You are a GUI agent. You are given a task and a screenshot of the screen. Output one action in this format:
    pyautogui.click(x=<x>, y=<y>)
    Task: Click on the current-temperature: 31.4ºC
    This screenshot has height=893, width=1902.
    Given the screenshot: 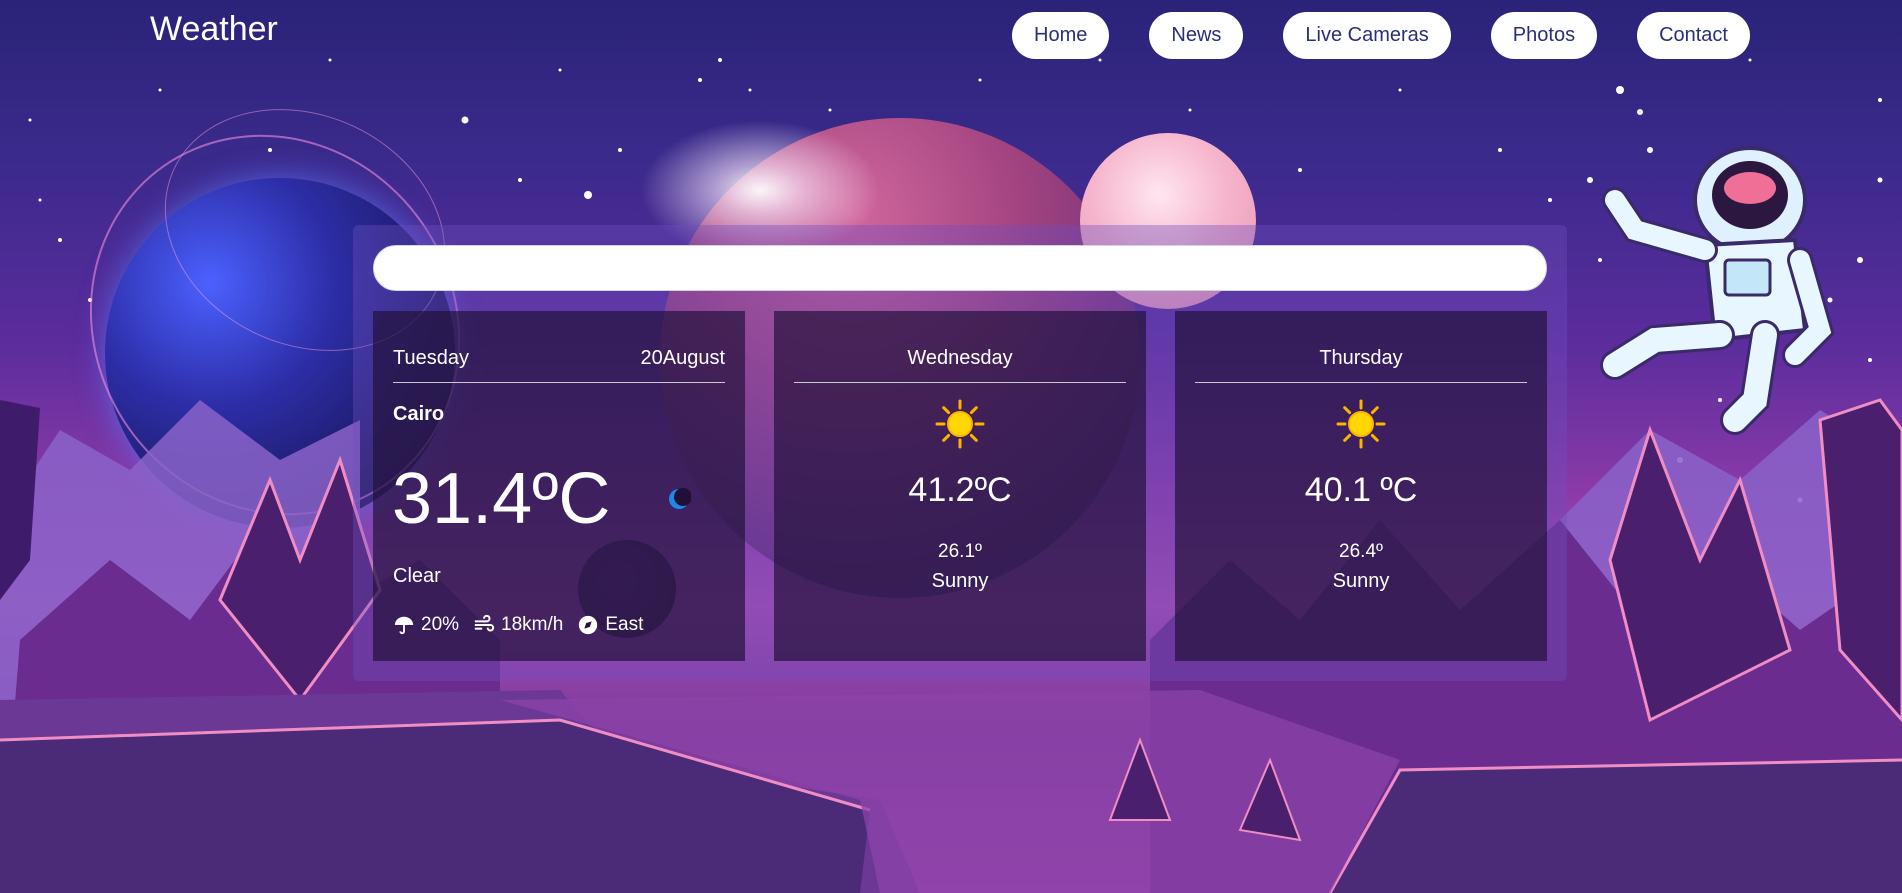 What is the action you would take?
    pyautogui.click(x=501, y=499)
    